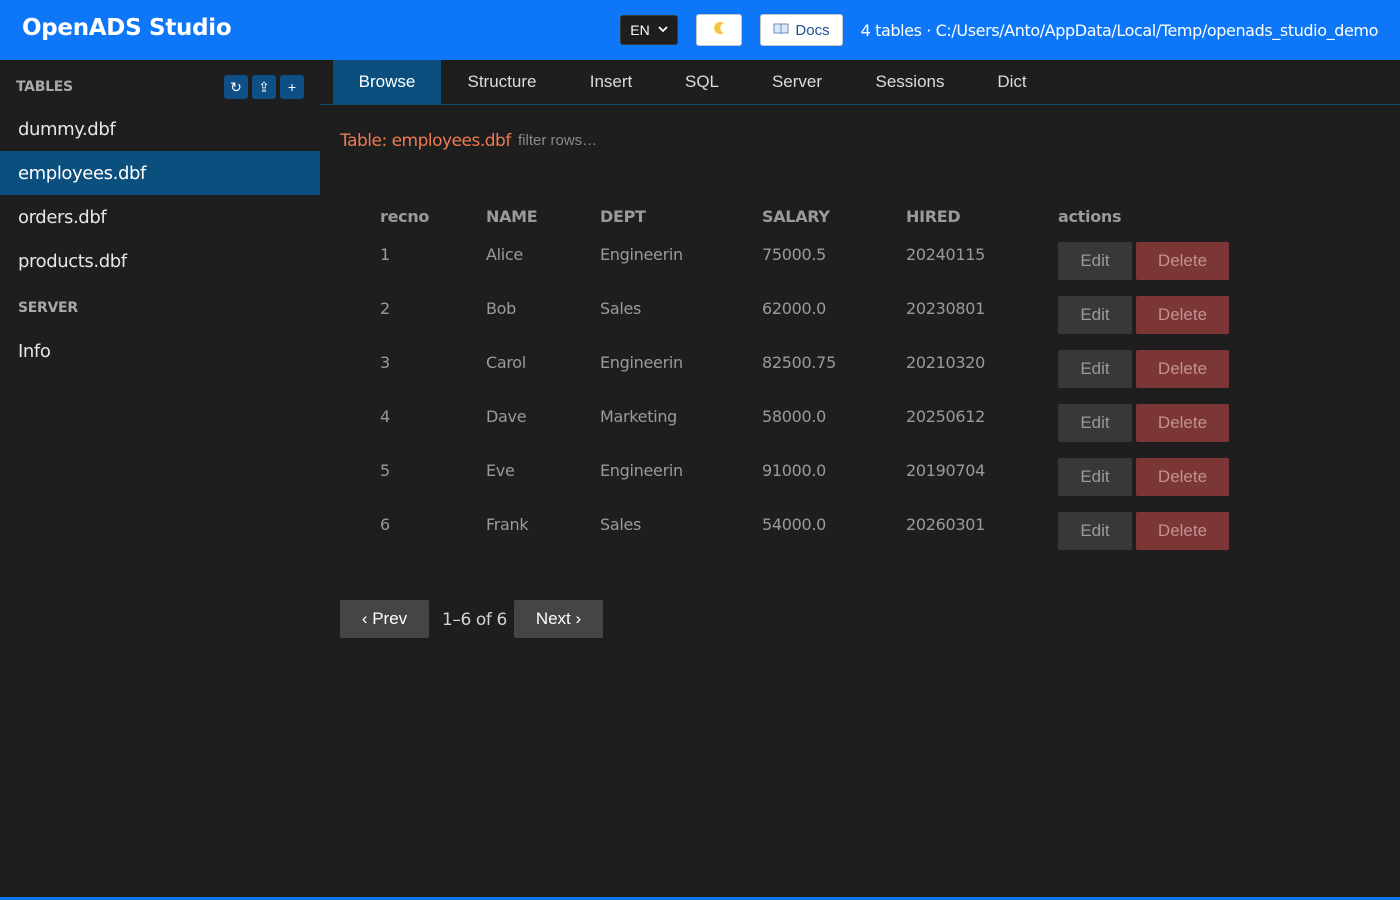 This screenshot has height=900, width=1400. I want to click on cell-salary: 82500.75, so click(799, 362).